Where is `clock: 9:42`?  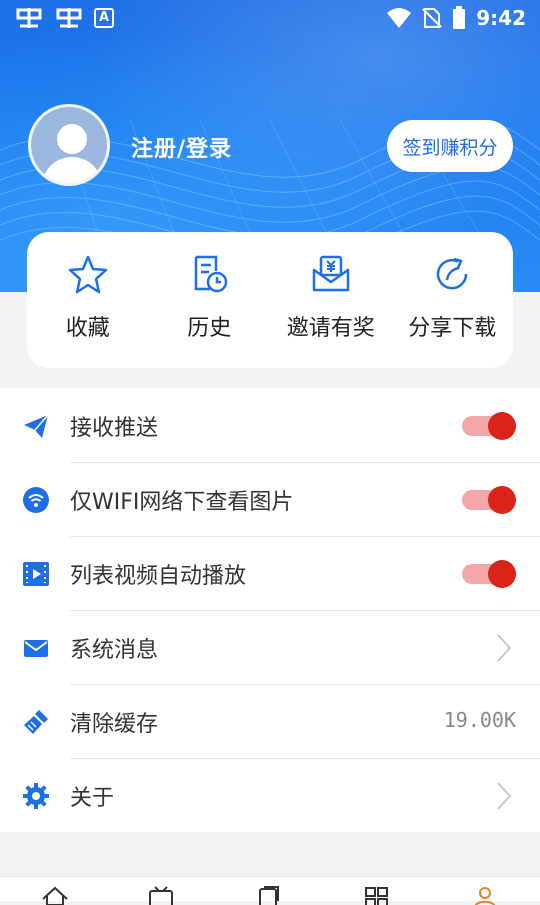
clock: 9:42 is located at coordinates (501, 18).